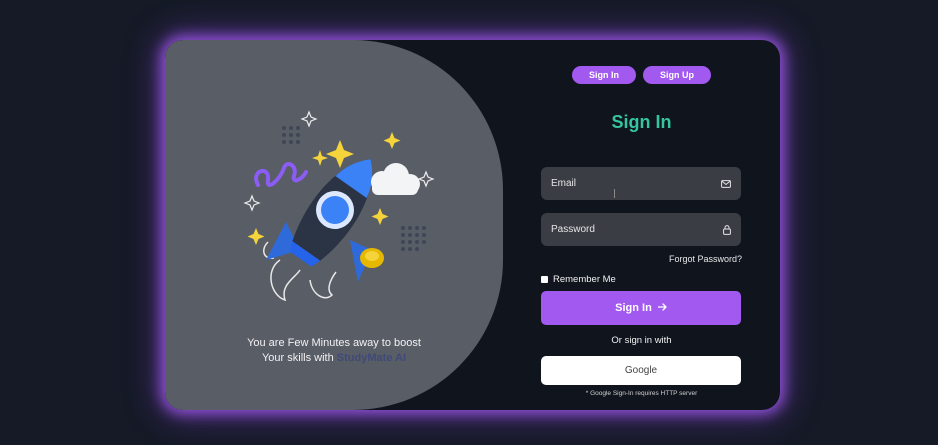  I want to click on google-note: * Google Sign-In requires HTTP server, so click(641, 393).